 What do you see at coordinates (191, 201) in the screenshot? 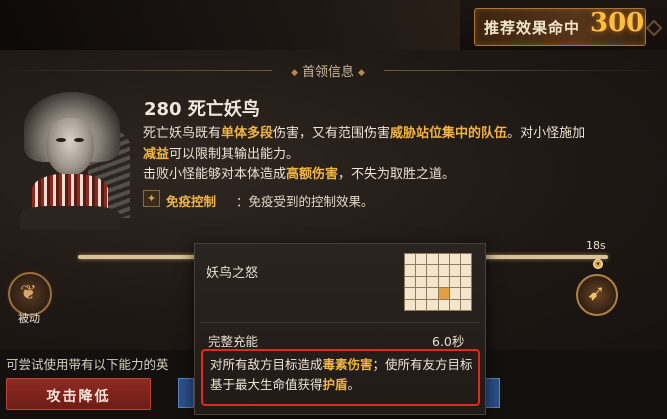
I see `immune-control-label: 免疫控制` at bounding box center [191, 201].